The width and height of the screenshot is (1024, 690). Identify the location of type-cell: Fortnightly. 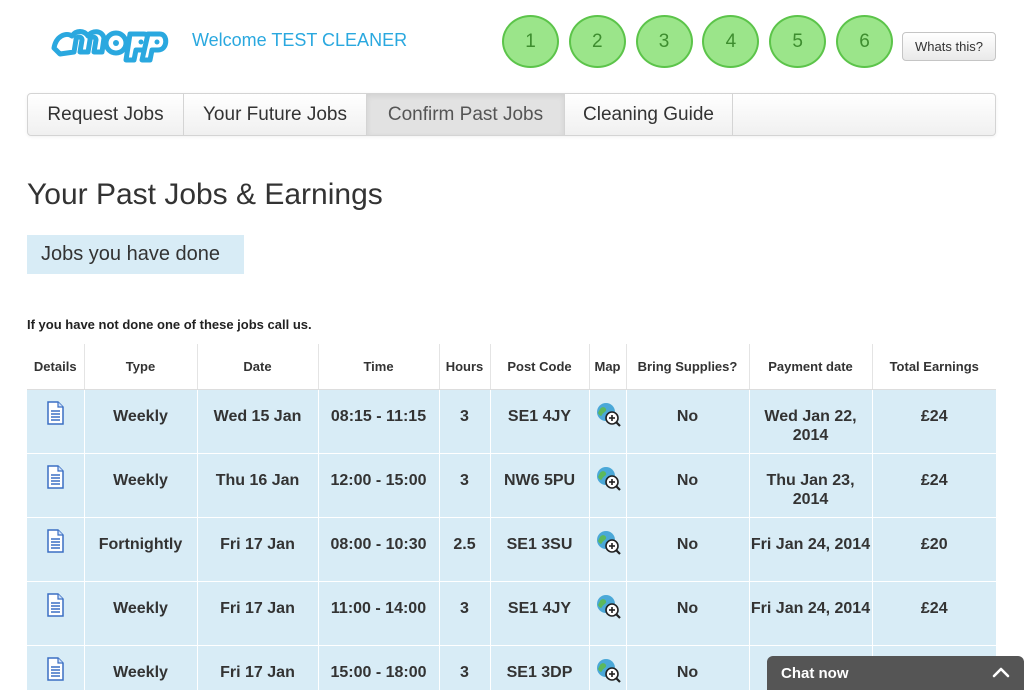
(140, 548).